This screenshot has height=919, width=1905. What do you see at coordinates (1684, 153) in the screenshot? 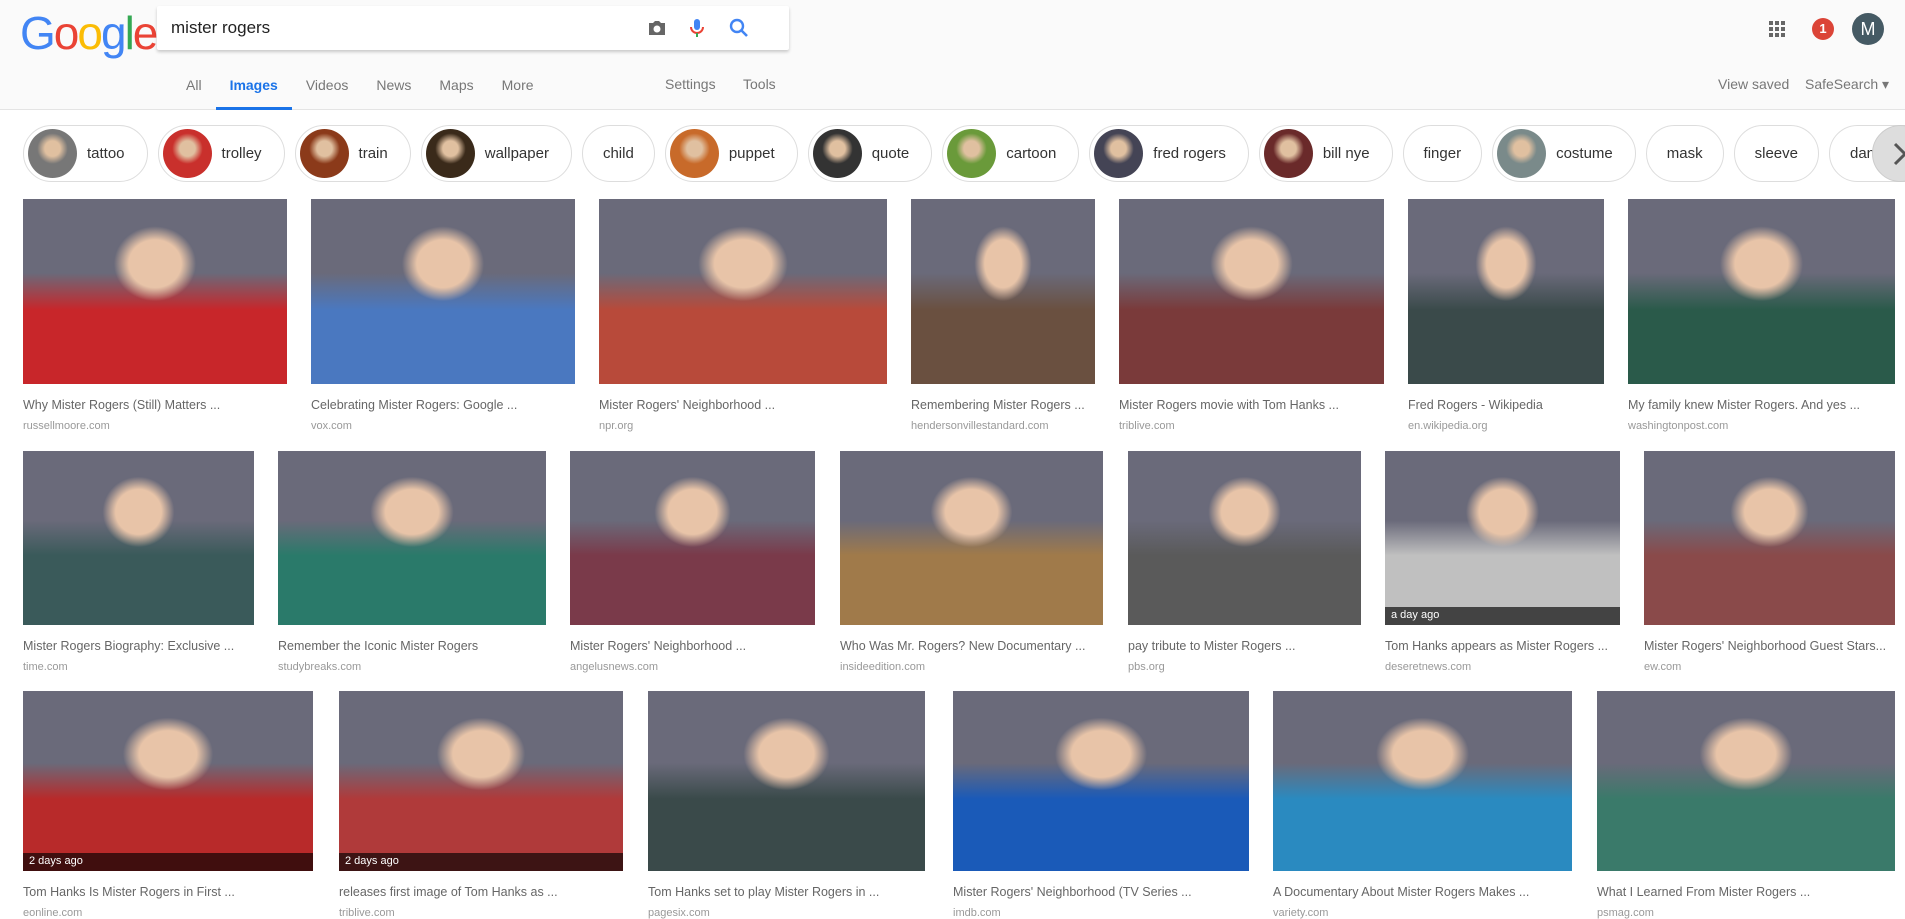
I see `chip-mask: mask` at bounding box center [1684, 153].